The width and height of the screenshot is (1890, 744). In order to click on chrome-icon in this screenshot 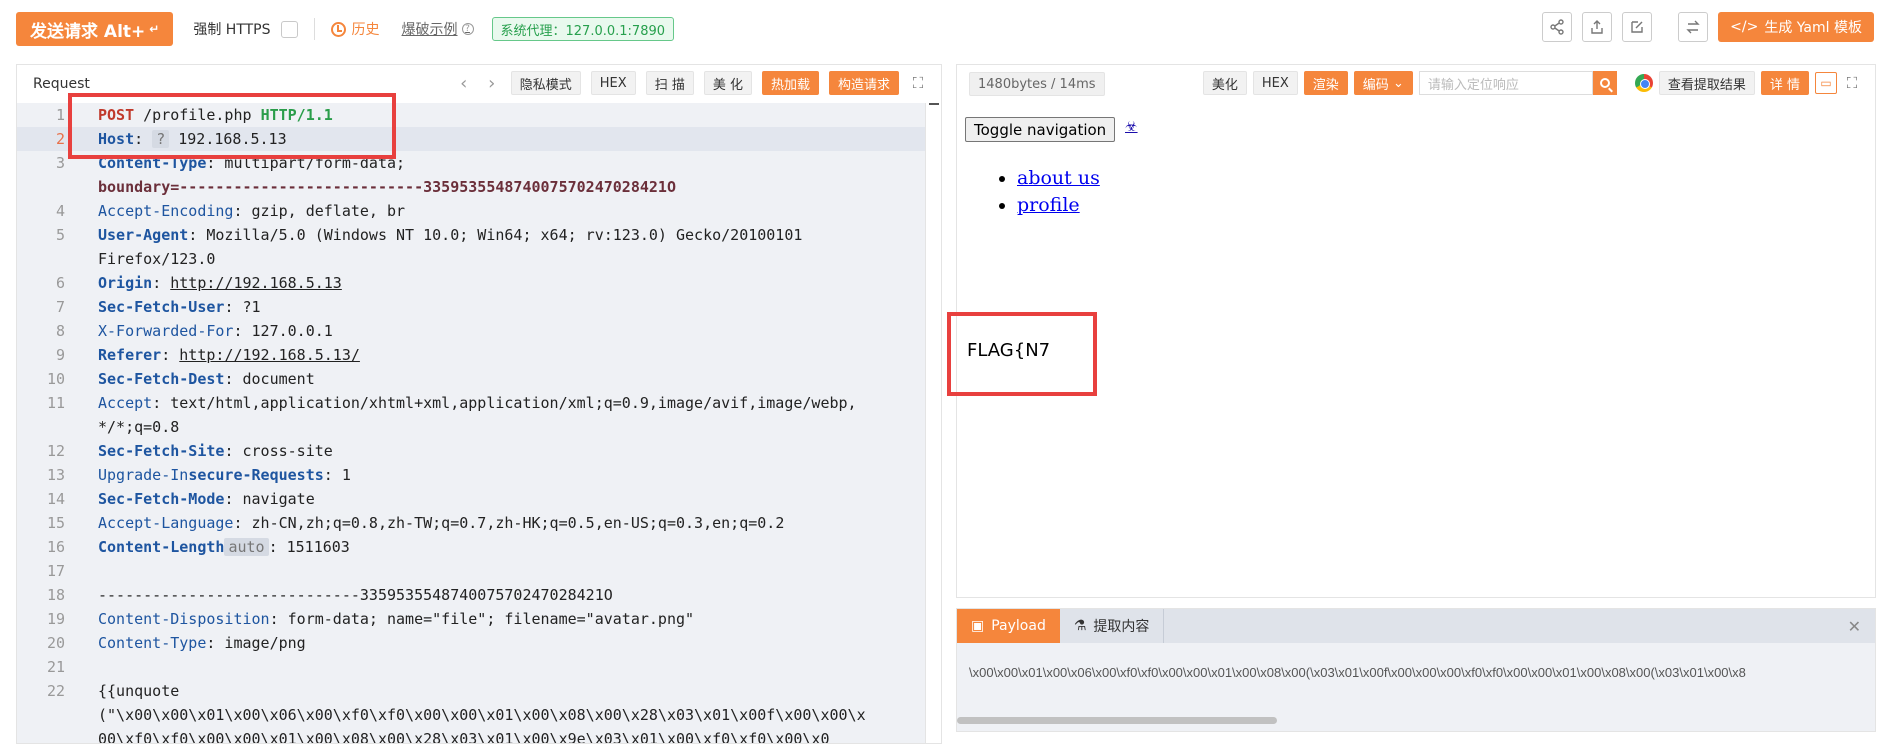, I will do `click(1643, 83)`.